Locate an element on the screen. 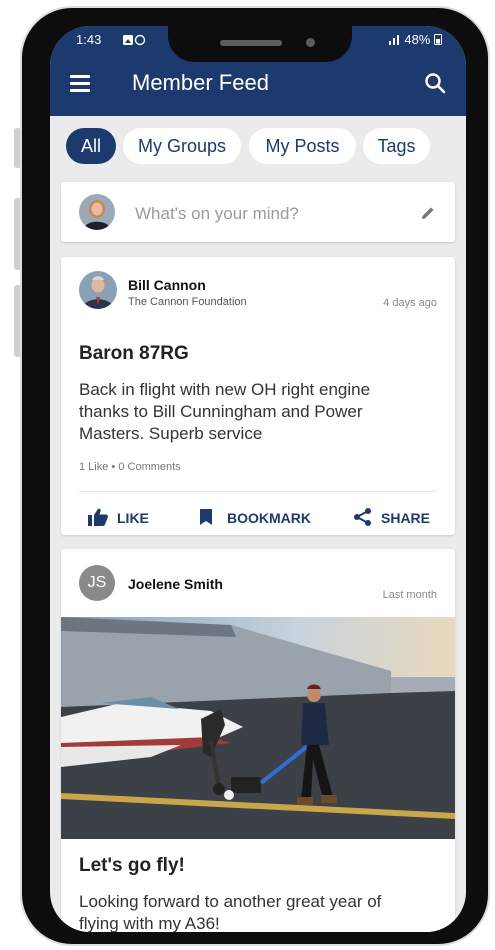 This screenshot has width=495, height=950. tab-my-posts: My Posts is located at coordinates (302, 146).